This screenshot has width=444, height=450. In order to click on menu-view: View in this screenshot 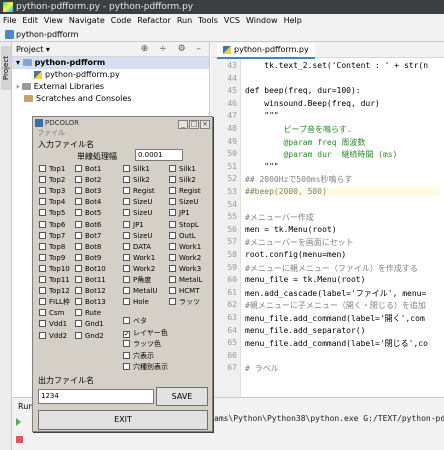, I will do `click(53, 20)`.